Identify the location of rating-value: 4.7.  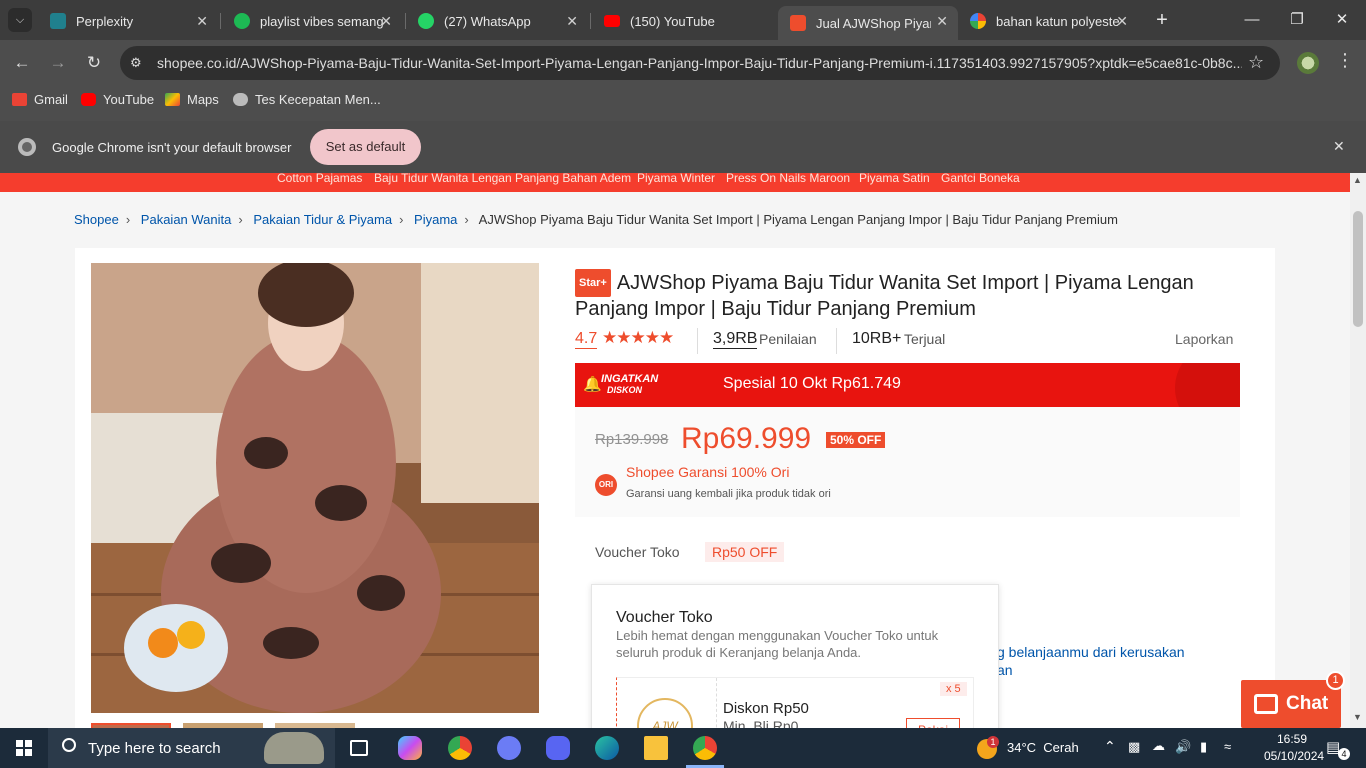
(586, 339).